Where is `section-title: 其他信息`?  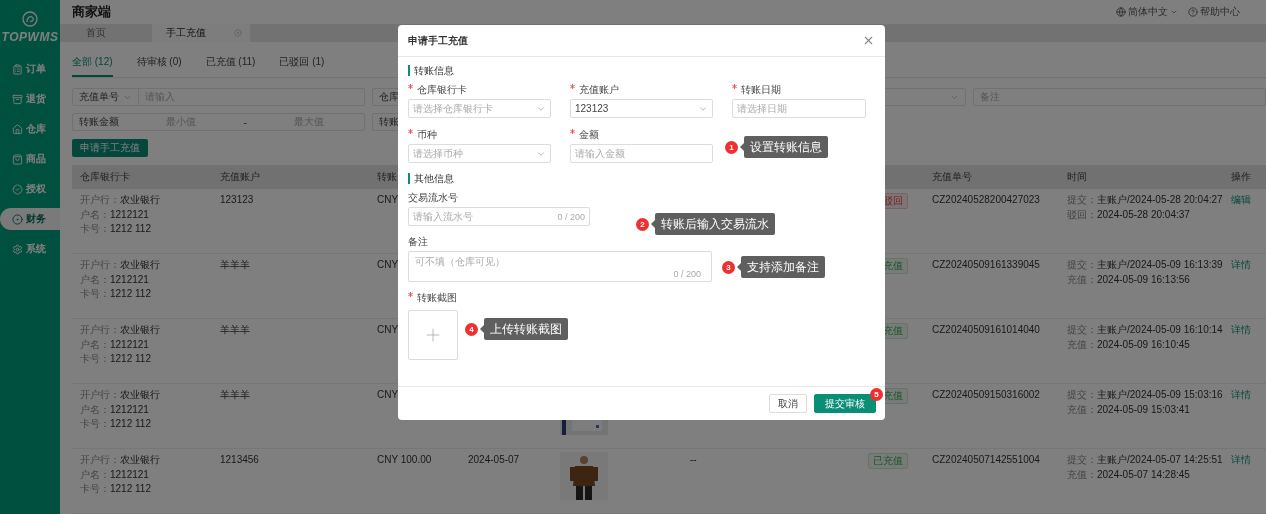 section-title: 其他信息 is located at coordinates (431, 178).